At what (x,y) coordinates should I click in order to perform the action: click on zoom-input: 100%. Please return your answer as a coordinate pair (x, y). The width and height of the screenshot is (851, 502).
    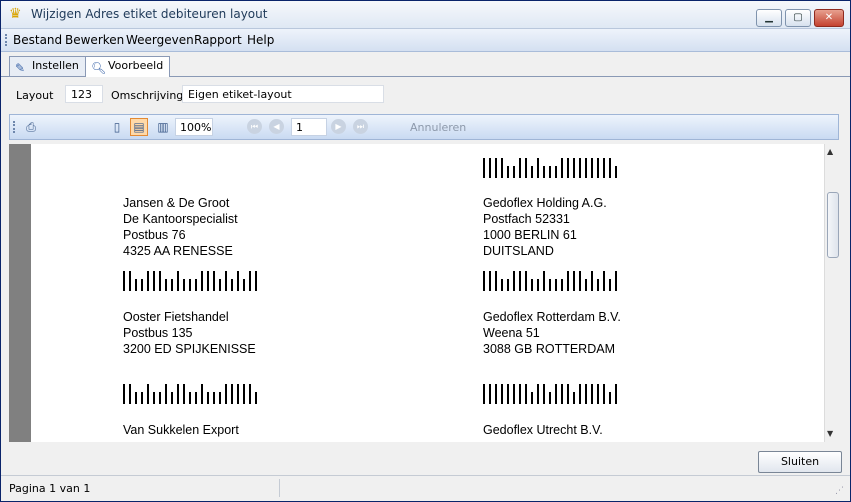
    Looking at the image, I should click on (194, 127).